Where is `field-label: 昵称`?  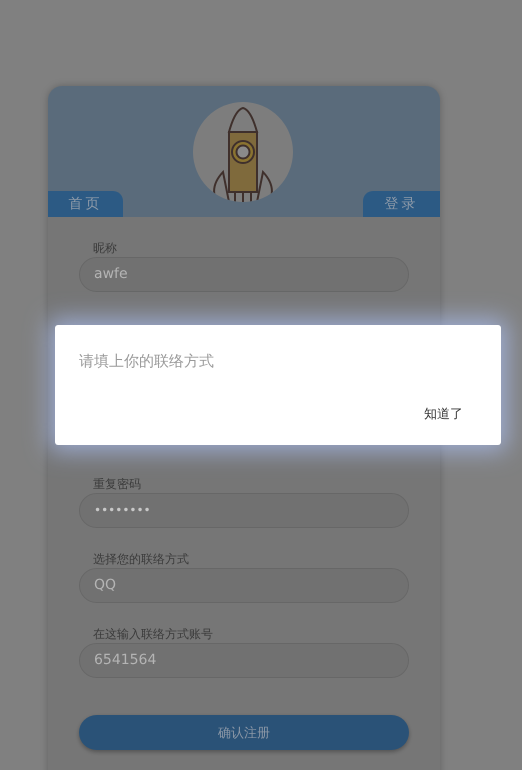 field-label: 昵称 is located at coordinates (105, 248).